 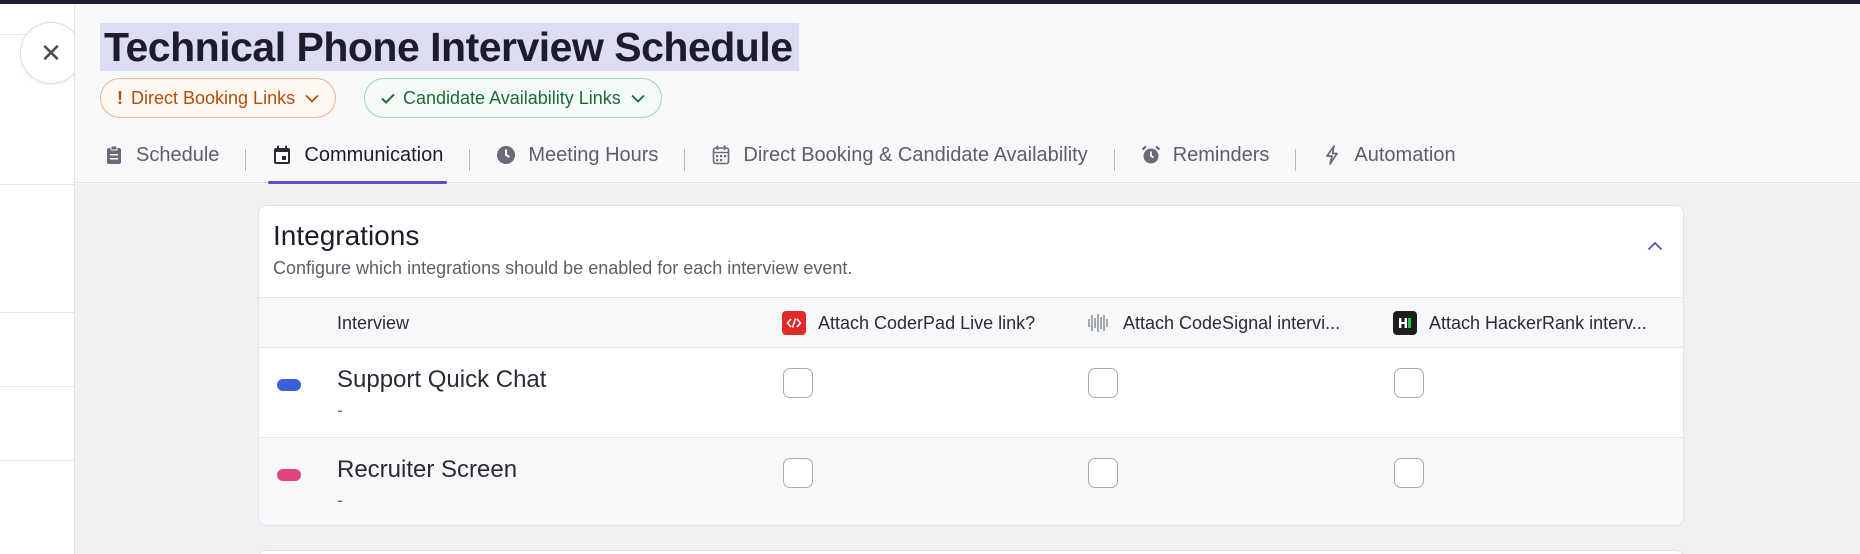 I want to click on tab-label: Reminders, so click(x=1221, y=155).